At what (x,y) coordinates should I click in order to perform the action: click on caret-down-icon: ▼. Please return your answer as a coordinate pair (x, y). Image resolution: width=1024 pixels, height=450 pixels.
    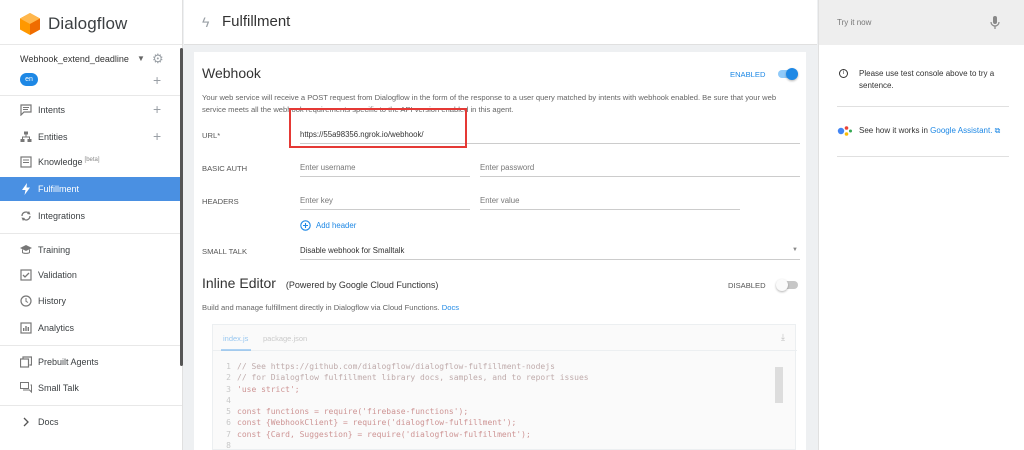
    Looking at the image, I should click on (141, 58).